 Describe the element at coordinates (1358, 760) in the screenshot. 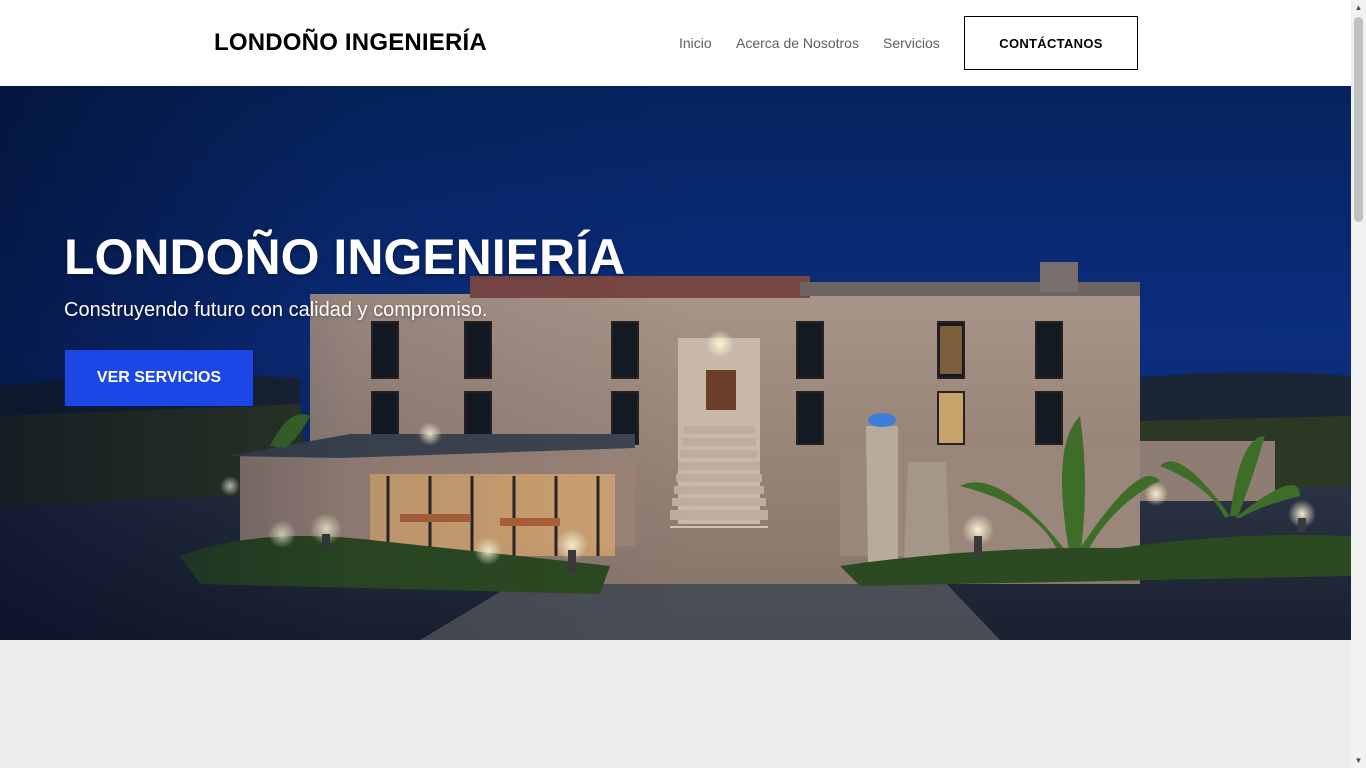

I see `scroll-down-arrow-icon: ▼` at that location.